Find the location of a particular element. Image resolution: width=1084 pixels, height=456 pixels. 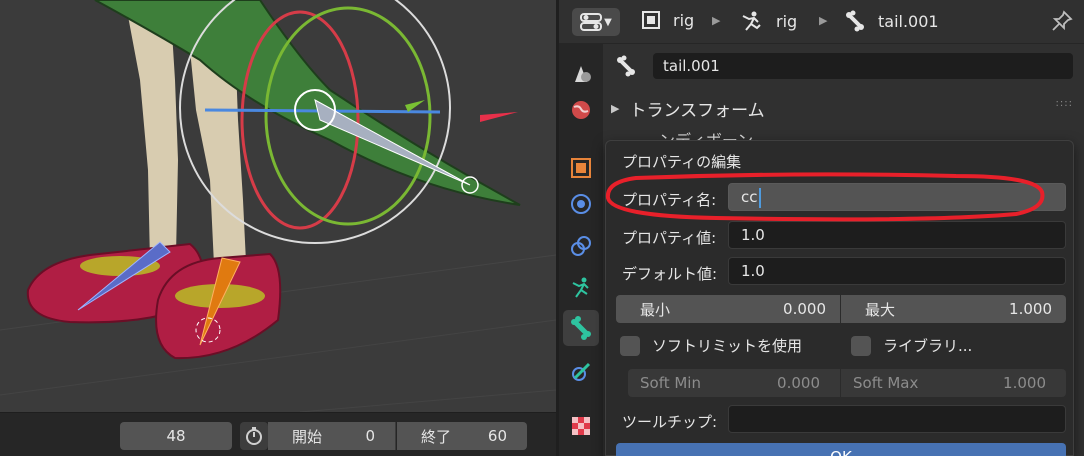

physics-icon is located at coordinates (581, 204).